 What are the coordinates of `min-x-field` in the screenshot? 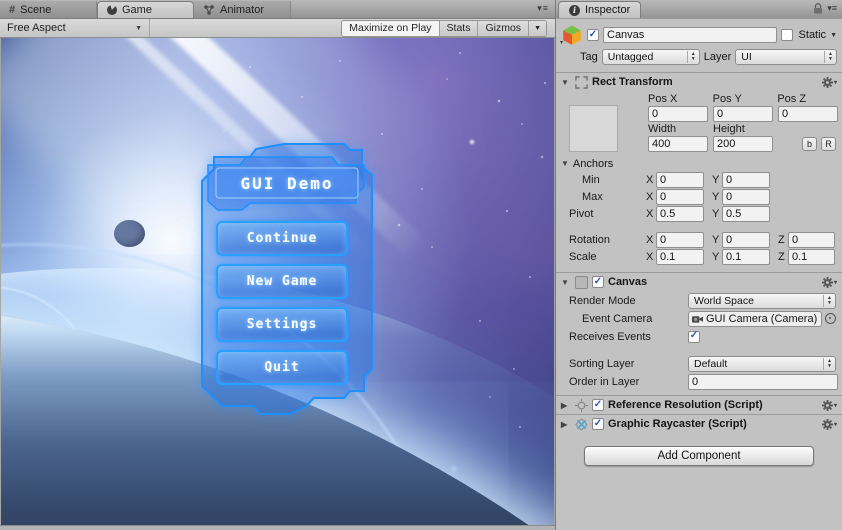 It's located at (680, 180).